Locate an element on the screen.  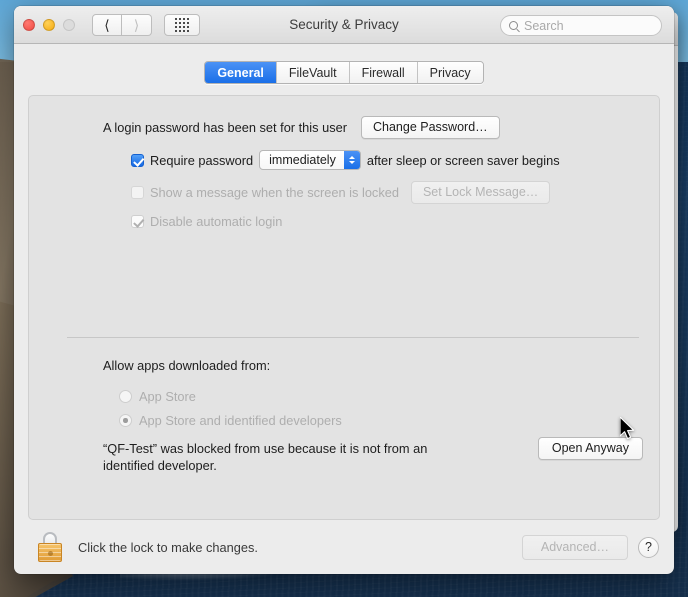
radio-identified-developers-label: App Store and identified developers is located at coordinates (240, 420).